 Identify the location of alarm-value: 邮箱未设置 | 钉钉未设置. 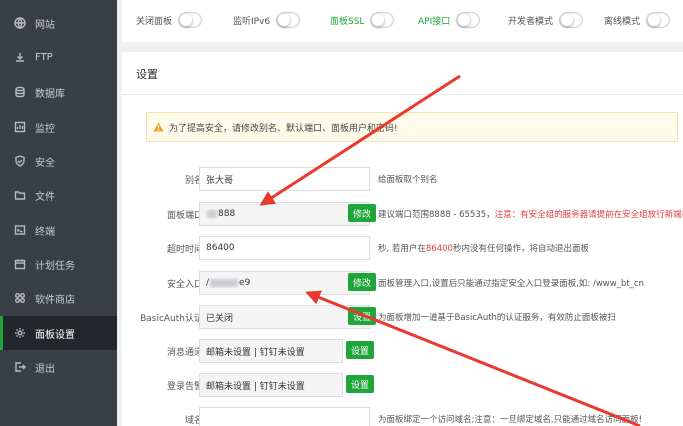
(255, 386).